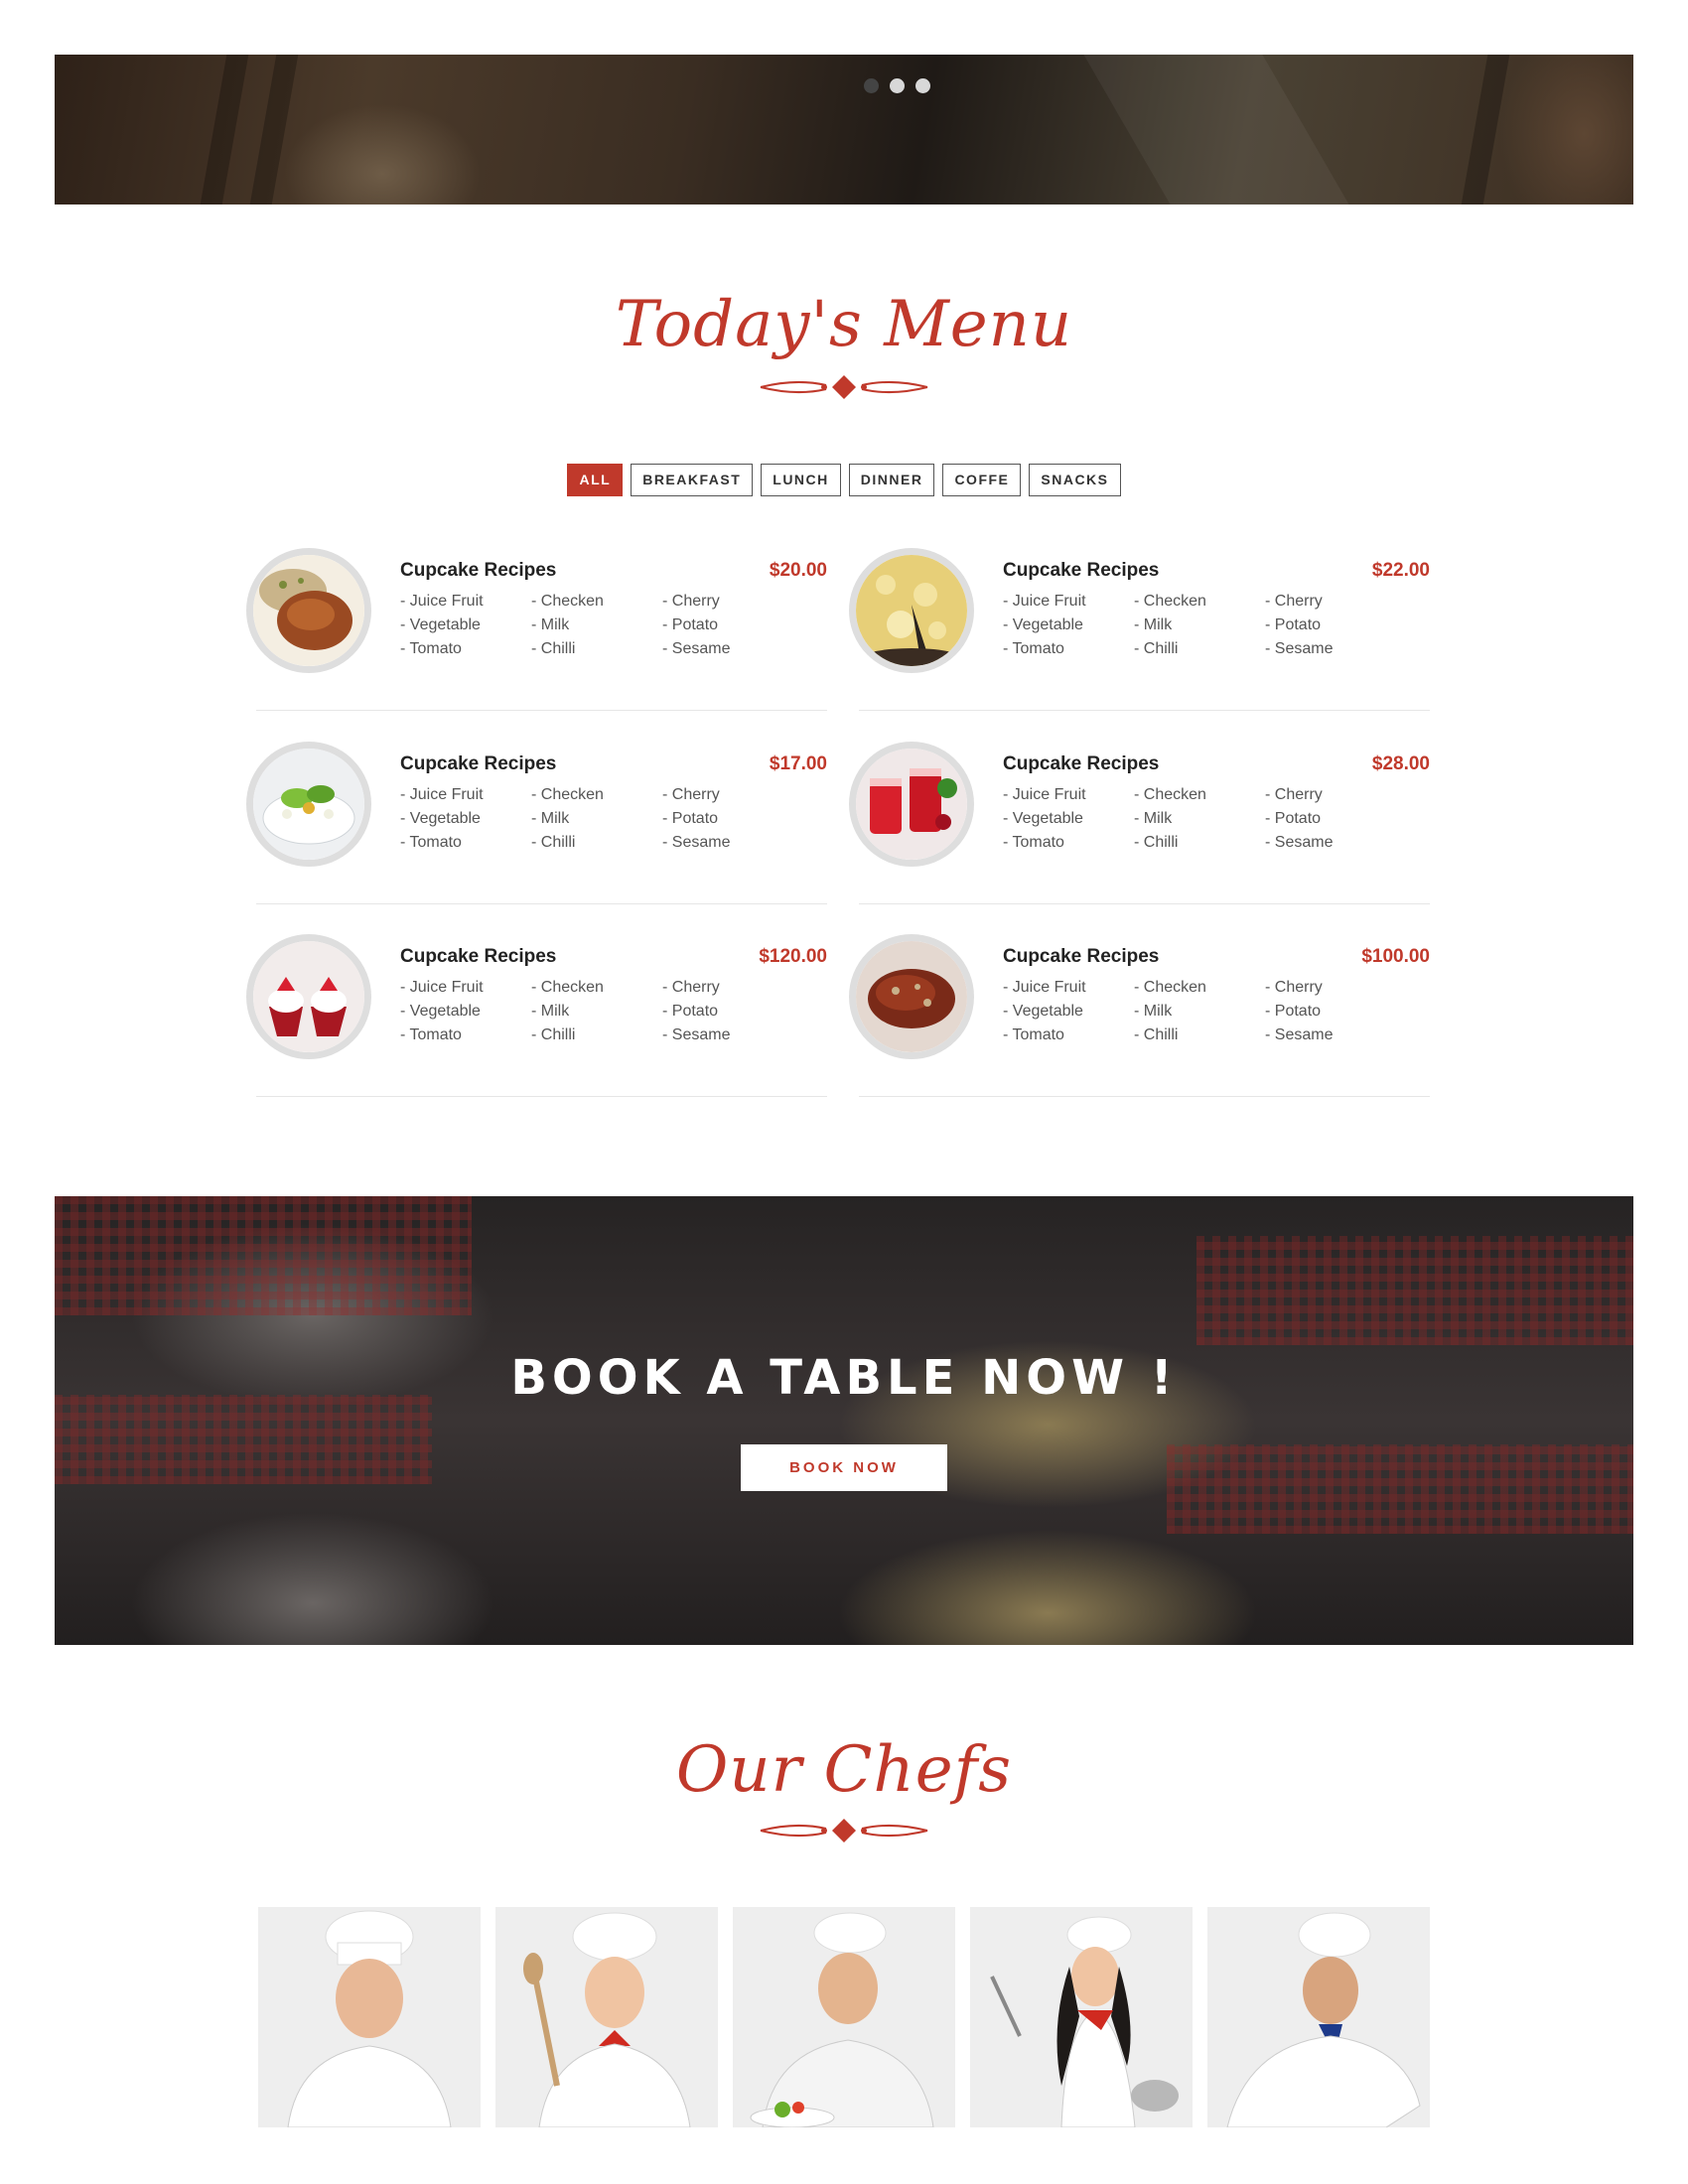 This screenshot has width=1688, height=2184. I want to click on menu-item-price: $20.00, so click(798, 570).